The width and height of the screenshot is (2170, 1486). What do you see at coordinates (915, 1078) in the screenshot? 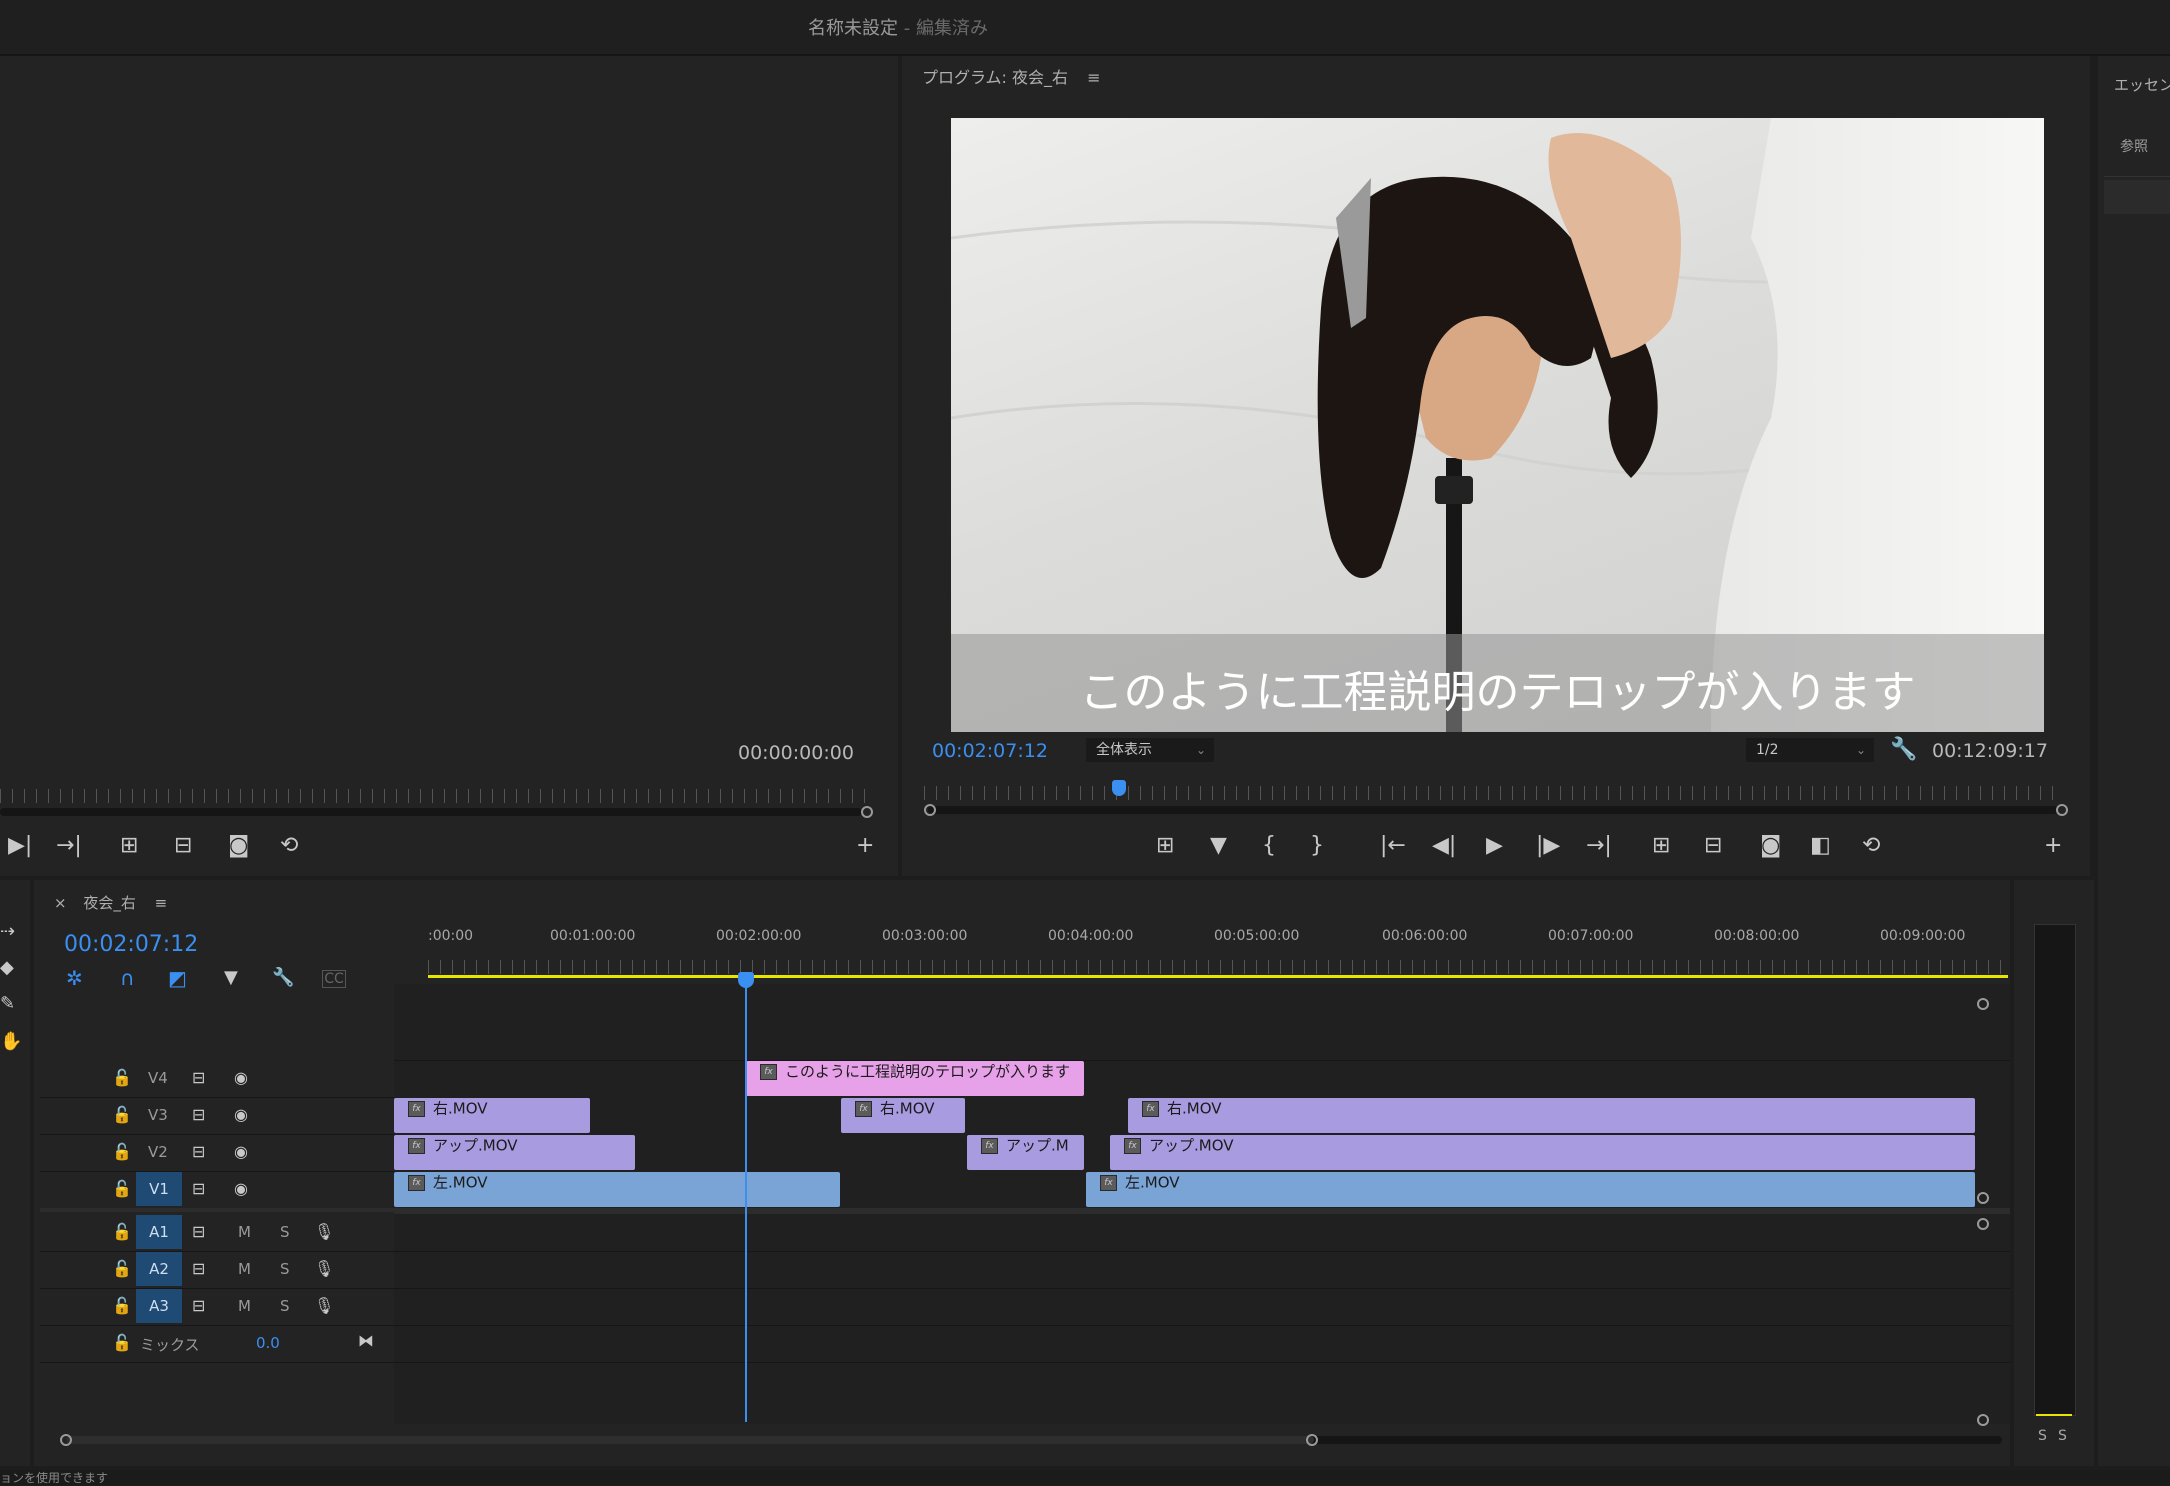
I see `clip-graphic-v4: fx このように工程説明のテロップが入ります` at bounding box center [915, 1078].